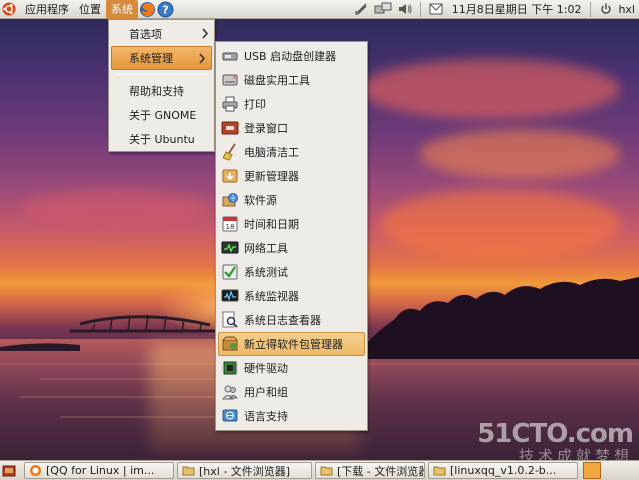 The image size is (639, 480). Describe the element at coordinates (271, 224) in the screenshot. I see `menu-item-label: 时间和日期` at that location.